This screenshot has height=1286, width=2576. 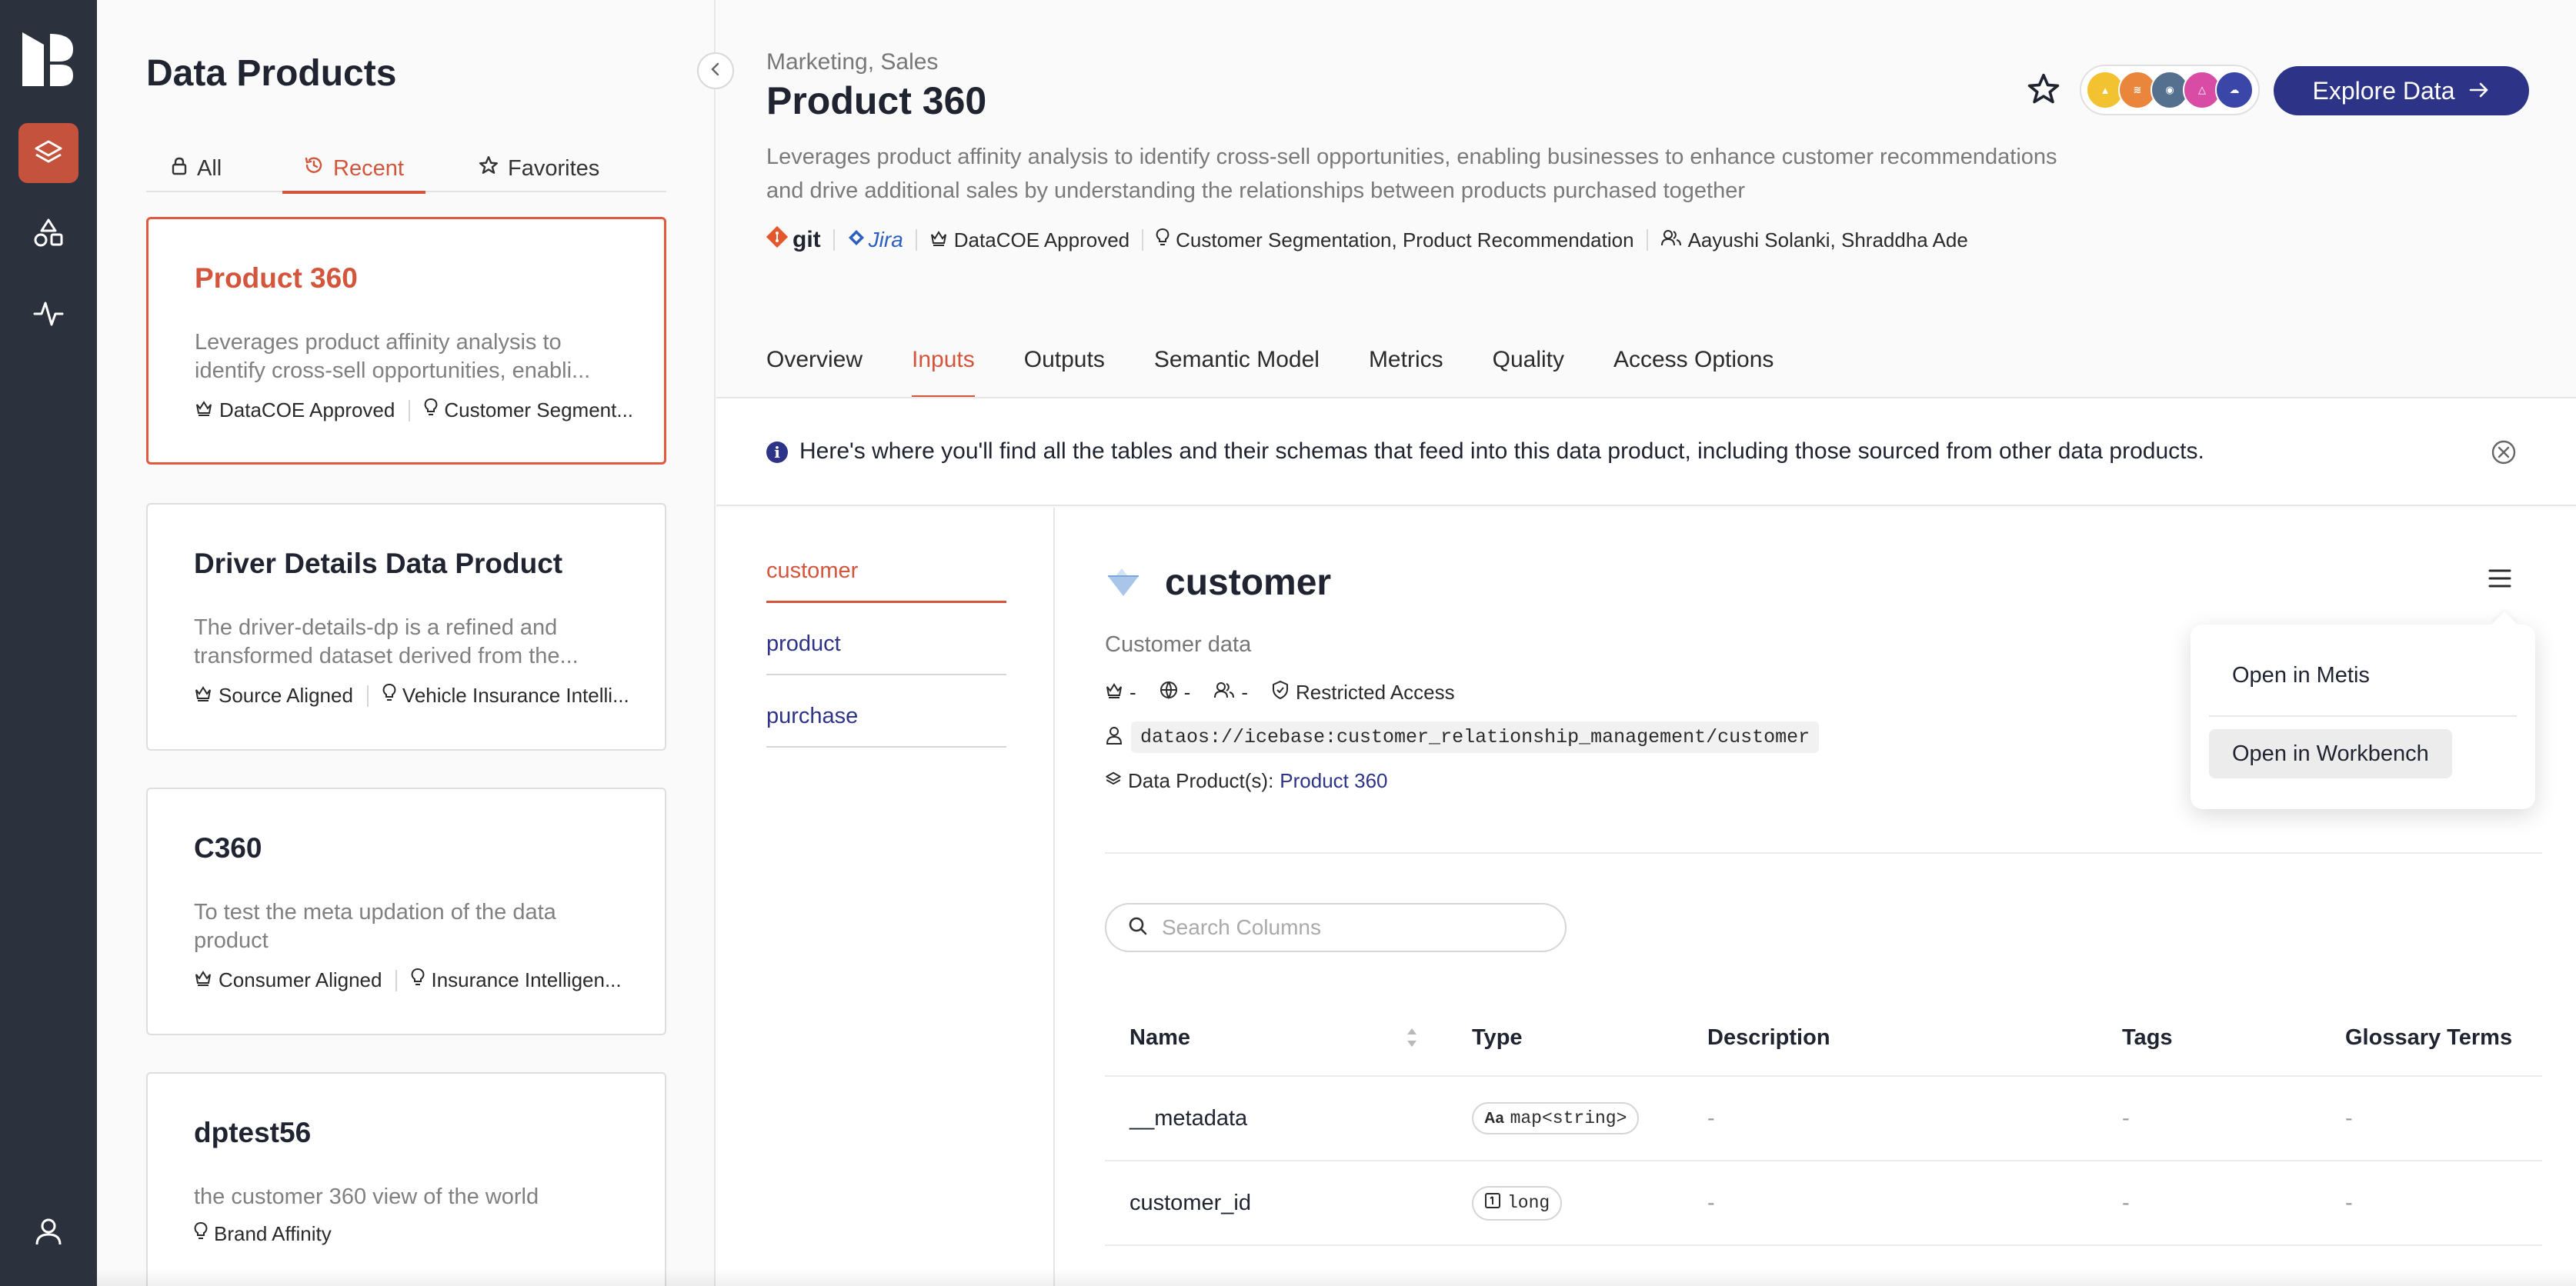 I want to click on table-meta: - - - Restricted Access, so click(x=1280, y=692).